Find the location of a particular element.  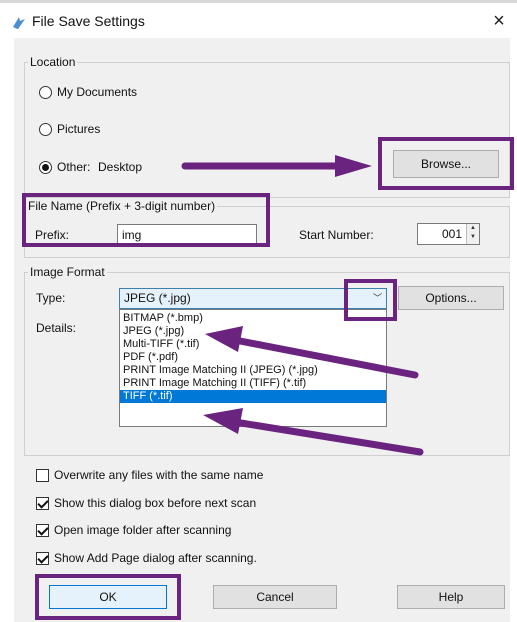

arrow-to-browse is located at coordinates (276, 166).